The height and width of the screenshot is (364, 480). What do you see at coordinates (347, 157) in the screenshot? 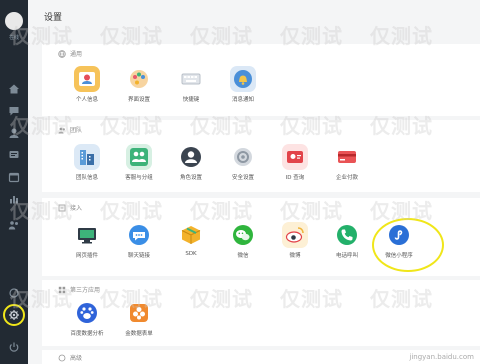
I see `payment-card-icon` at bounding box center [347, 157].